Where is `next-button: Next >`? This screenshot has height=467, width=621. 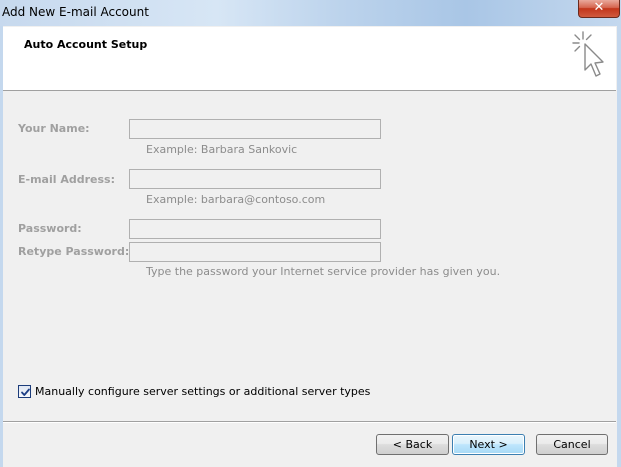 next-button: Next > is located at coordinates (488, 444).